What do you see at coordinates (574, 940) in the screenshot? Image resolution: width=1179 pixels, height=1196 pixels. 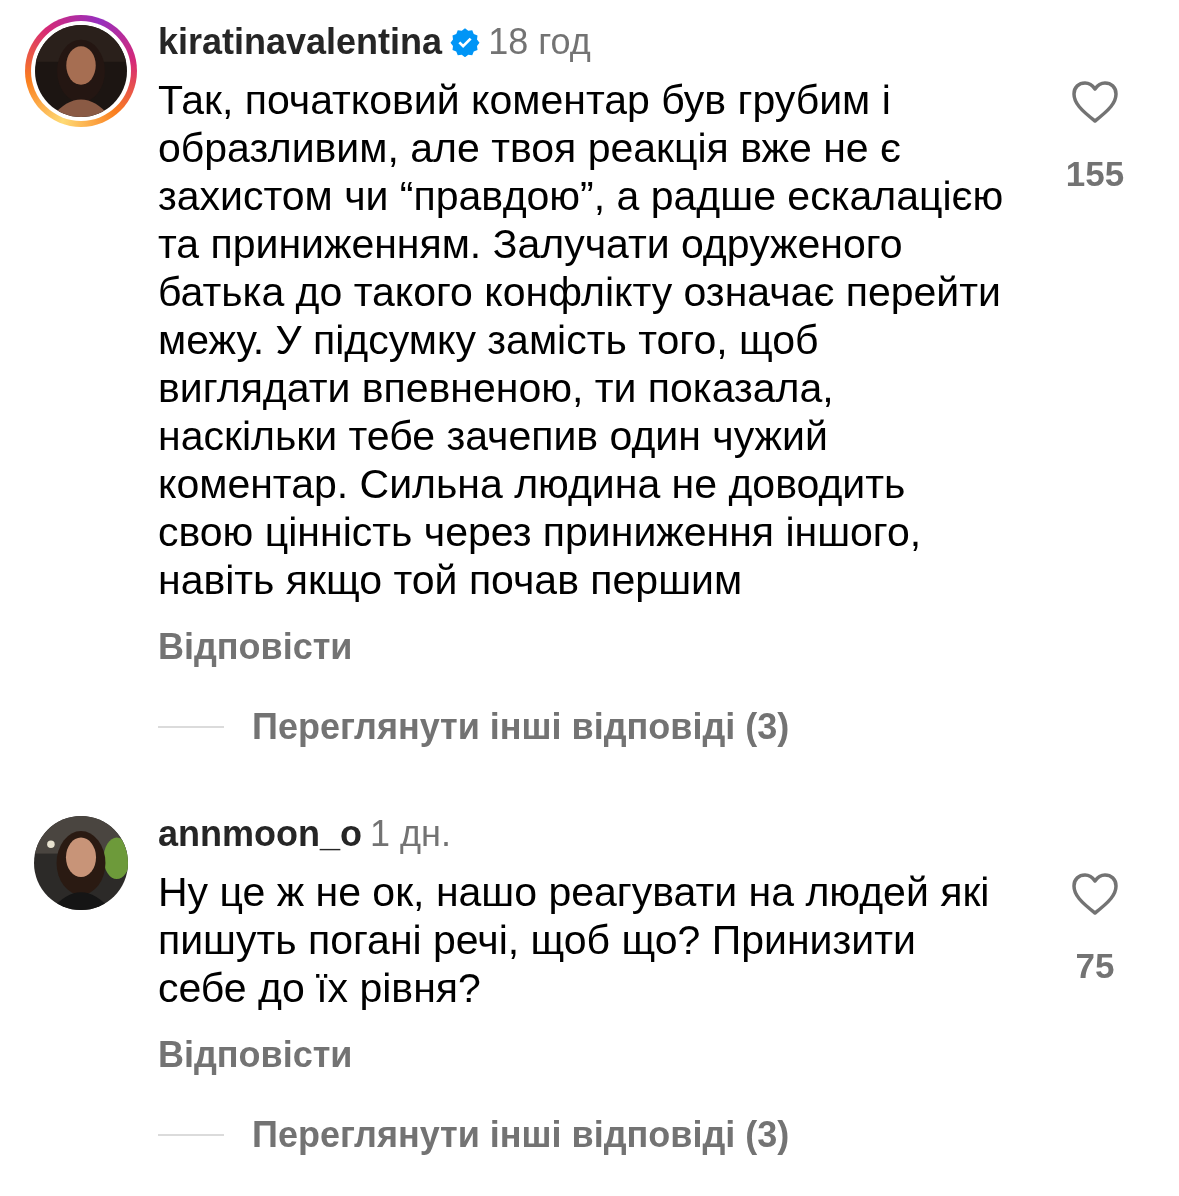 I see `comment-text: Ну це ж не ок, нашо реагувати на людей які пишуть погані речі, щоб що? Принизити себе до їх рівня?` at bounding box center [574, 940].